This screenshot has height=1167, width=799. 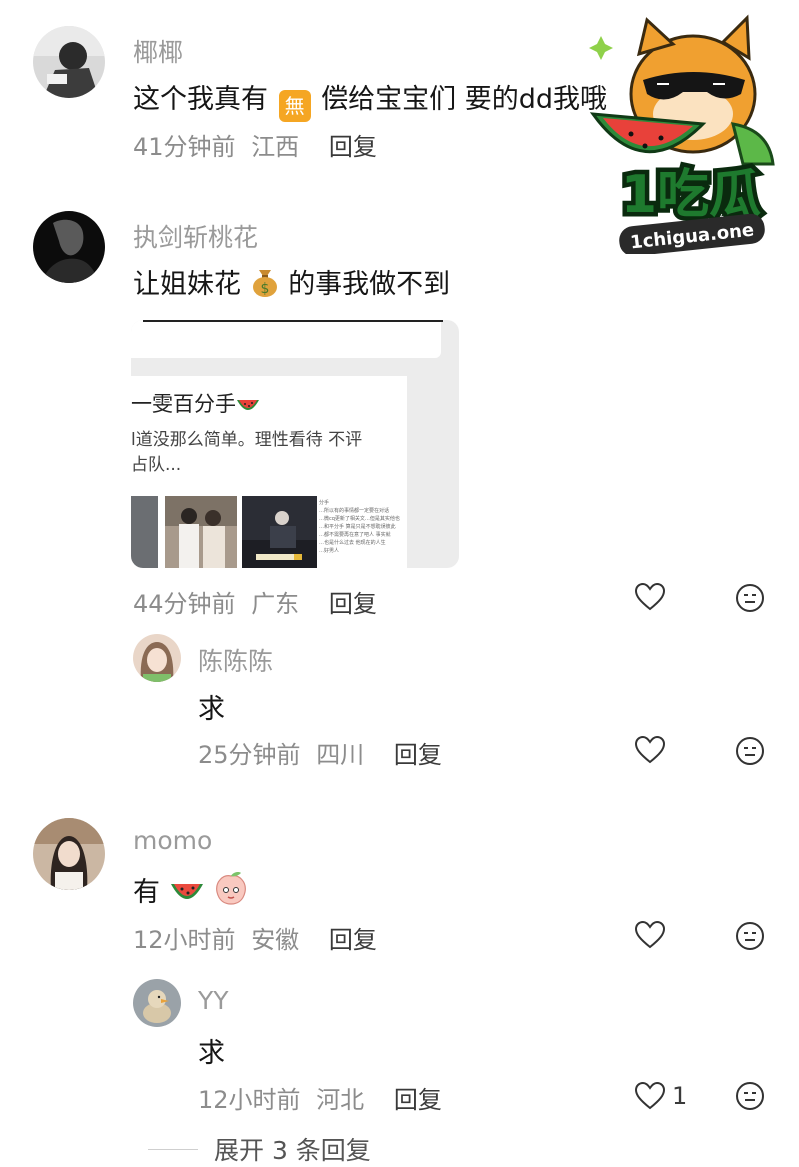 What do you see at coordinates (184, 604) in the screenshot?
I see `timestamp: 44分钟前` at bounding box center [184, 604].